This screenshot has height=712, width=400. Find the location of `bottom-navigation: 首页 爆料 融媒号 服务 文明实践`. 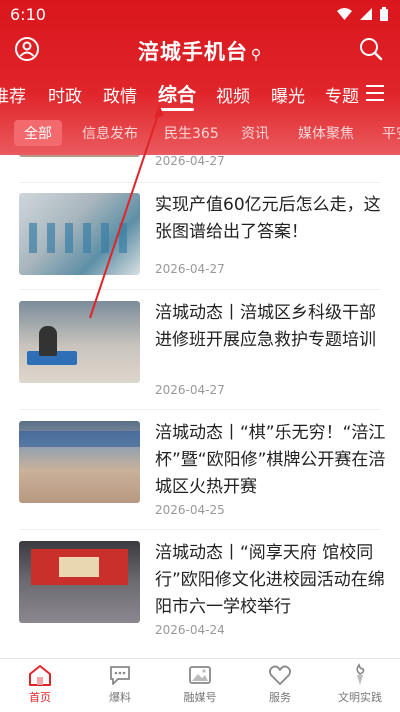

bottom-navigation: 首页 爆料 融媒号 服务 文明实践 is located at coordinates (200, 685).